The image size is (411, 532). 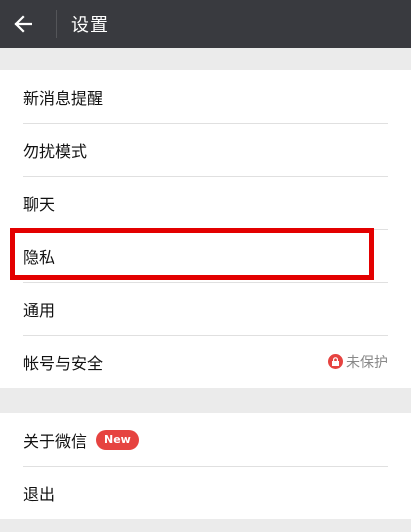 I want to click on setting-item-logout: 退出, so click(x=205, y=492).